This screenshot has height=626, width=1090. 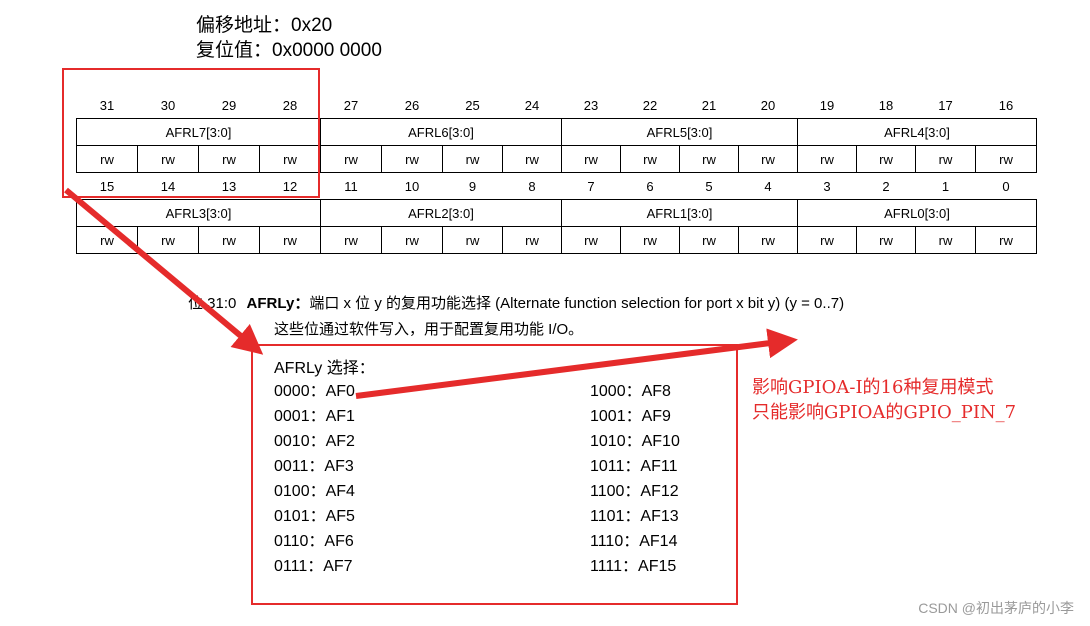 I want to click on arrow-to-selection, so click(x=164, y=271).